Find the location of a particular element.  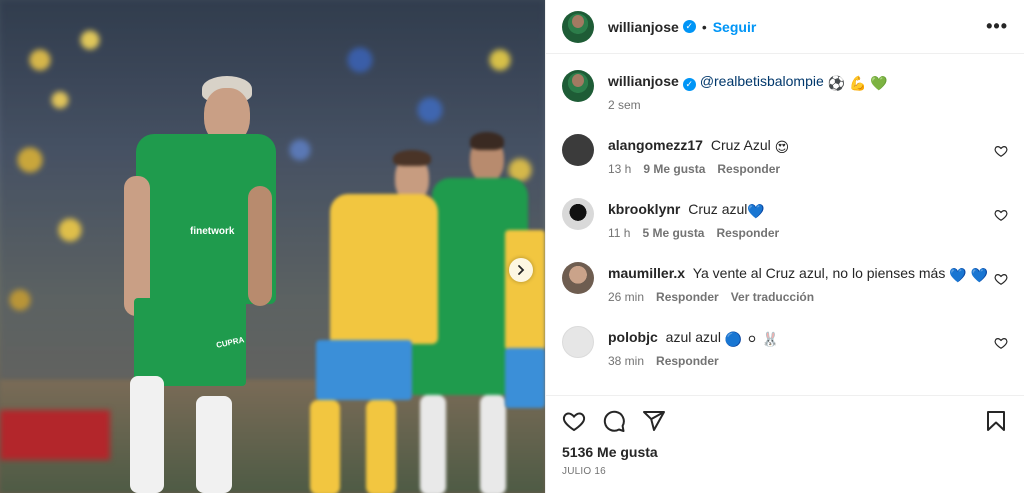

likes-count: 5136 Me gusta is located at coordinates (785, 452).